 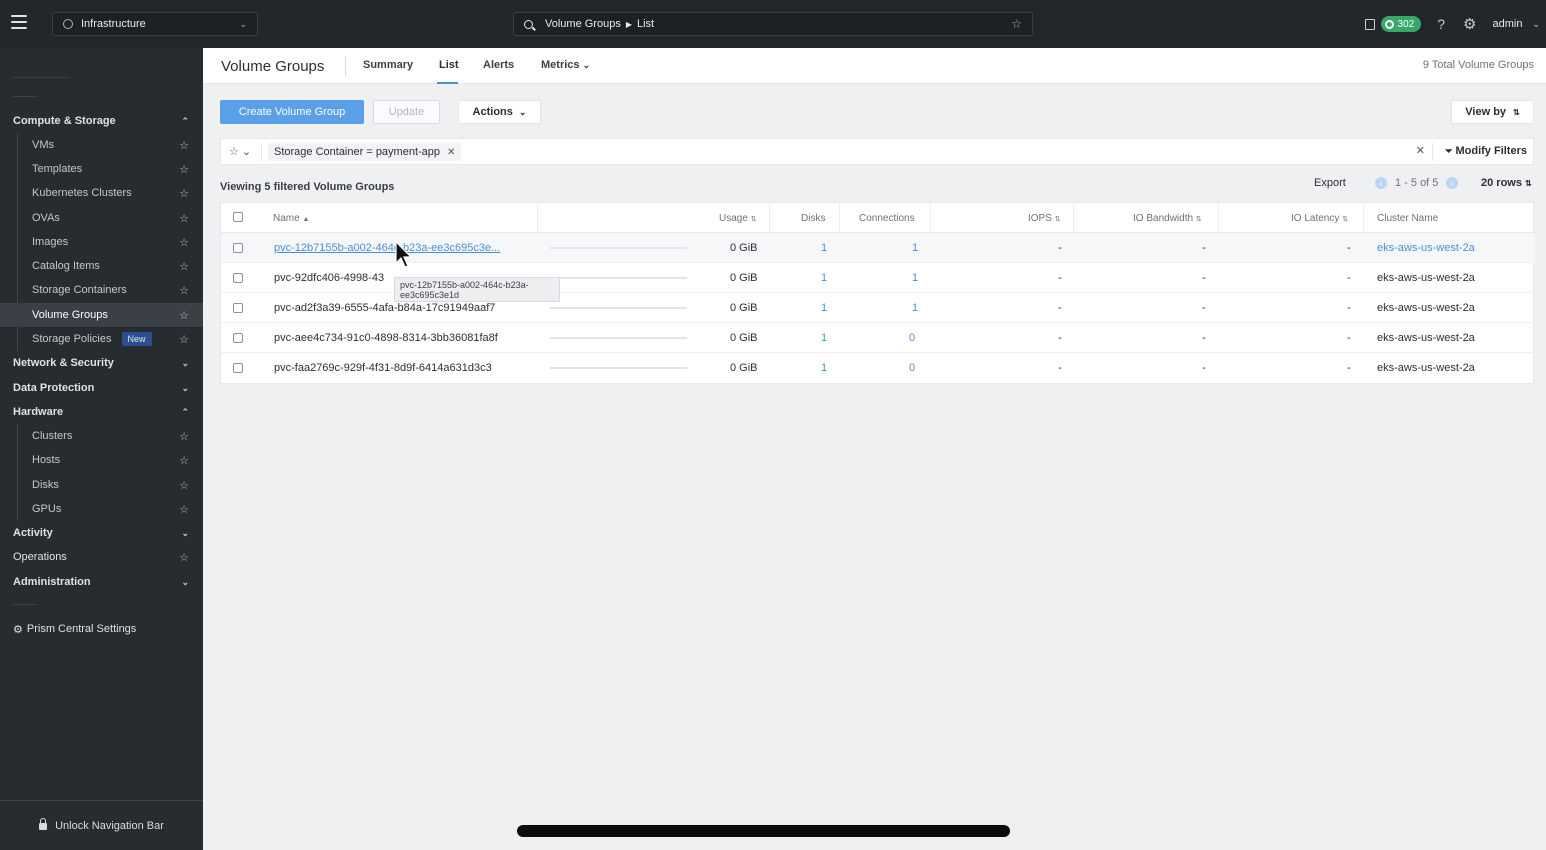 I want to click on column-header-disks: Disks, so click(x=813, y=218).